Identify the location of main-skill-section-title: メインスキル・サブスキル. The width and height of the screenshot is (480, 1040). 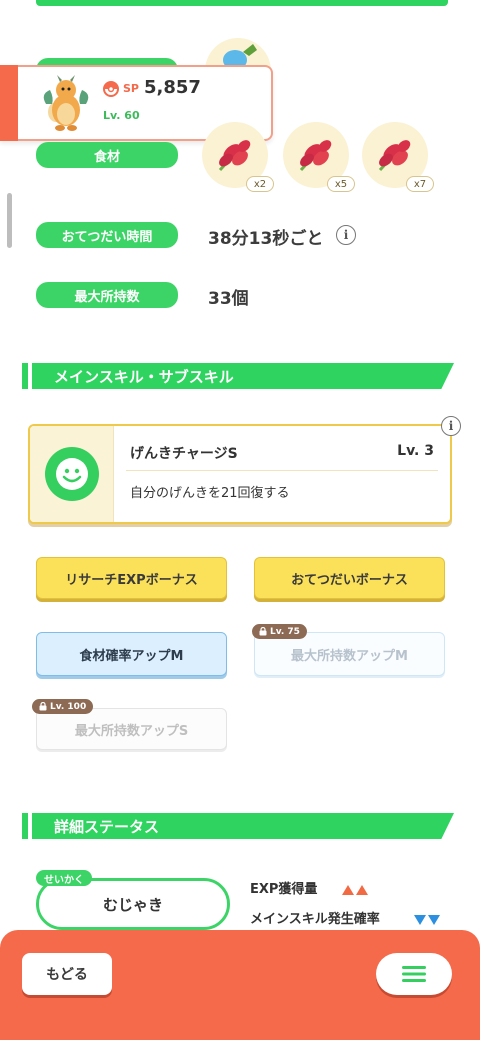
(243, 376).